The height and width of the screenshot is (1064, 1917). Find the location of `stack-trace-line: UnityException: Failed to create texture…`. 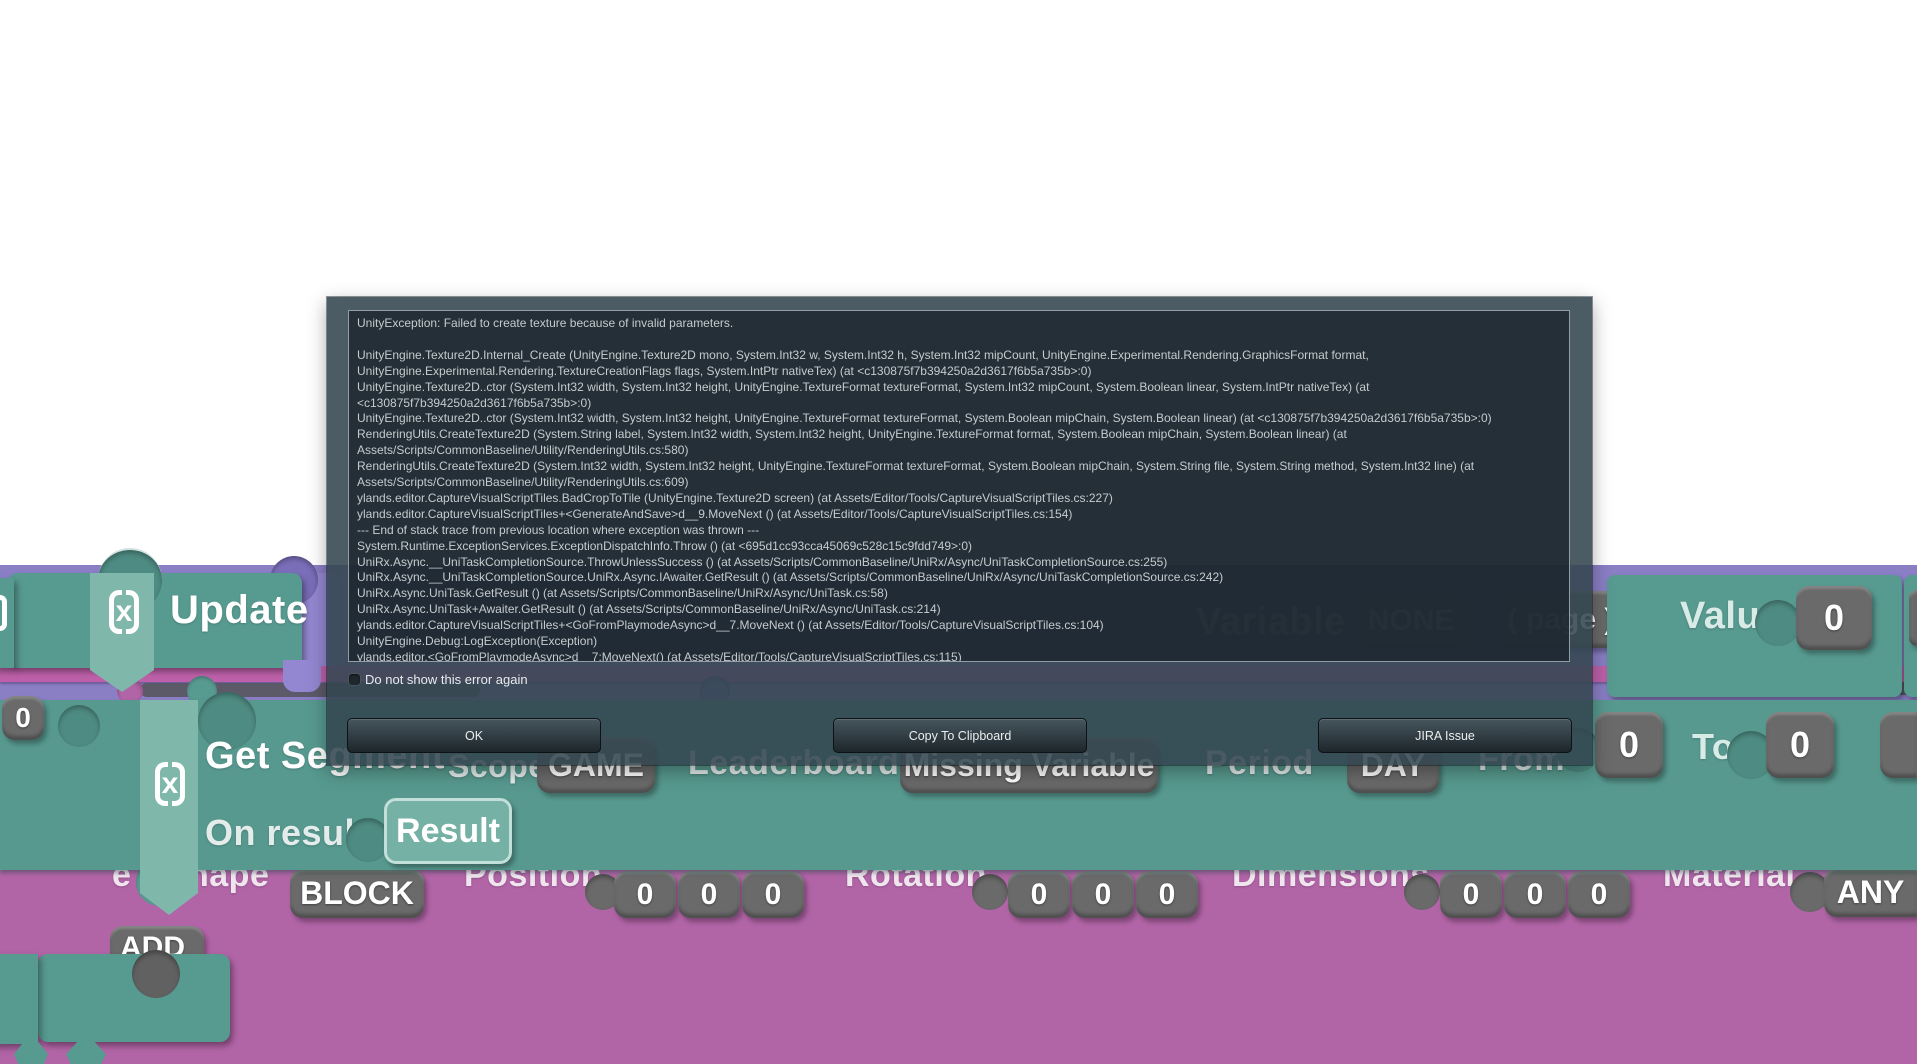

stack-trace-line: UnityException: Failed to create texture… is located at coordinates (545, 323).